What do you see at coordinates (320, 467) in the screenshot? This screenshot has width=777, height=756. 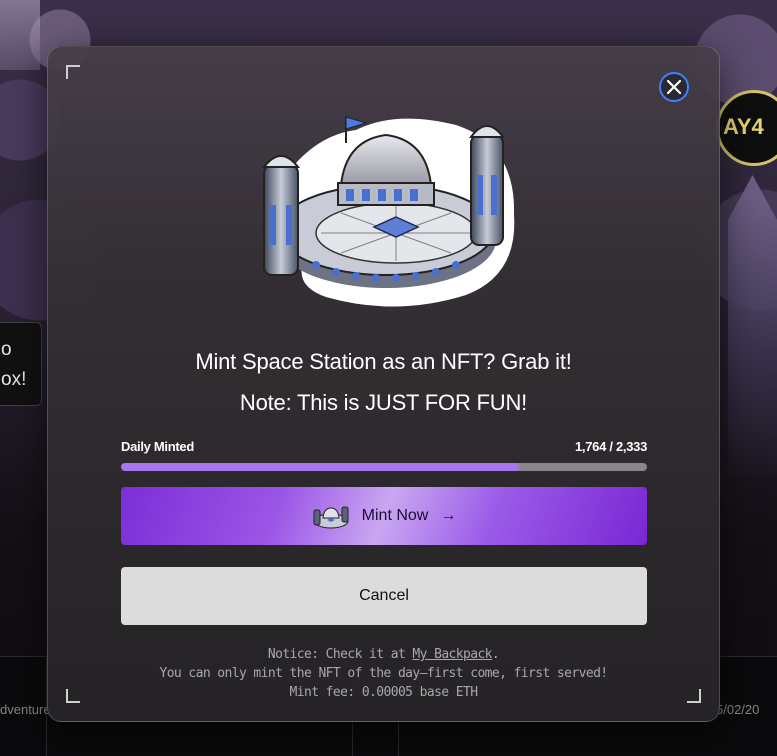 I see `progress-fill` at bounding box center [320, 467].